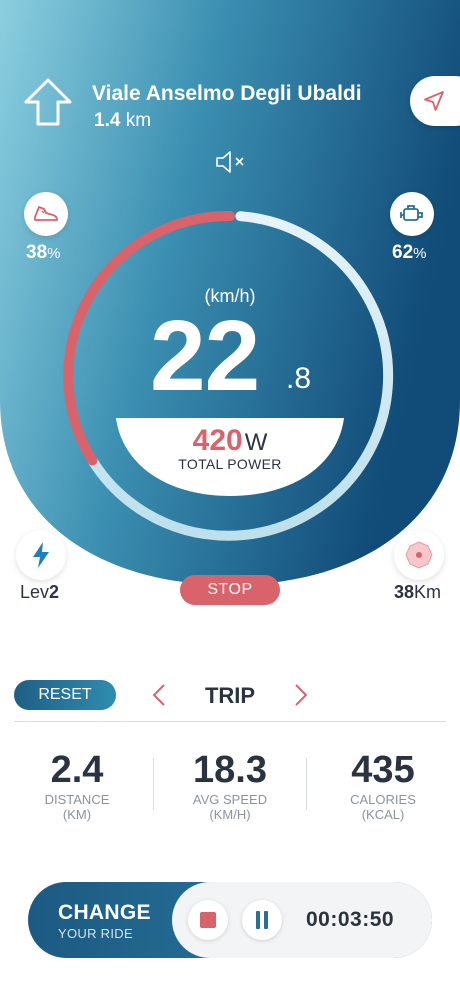 The height and width of the screenshot is (996, 460). I want to click on navigation-icon, so click(434, 101).